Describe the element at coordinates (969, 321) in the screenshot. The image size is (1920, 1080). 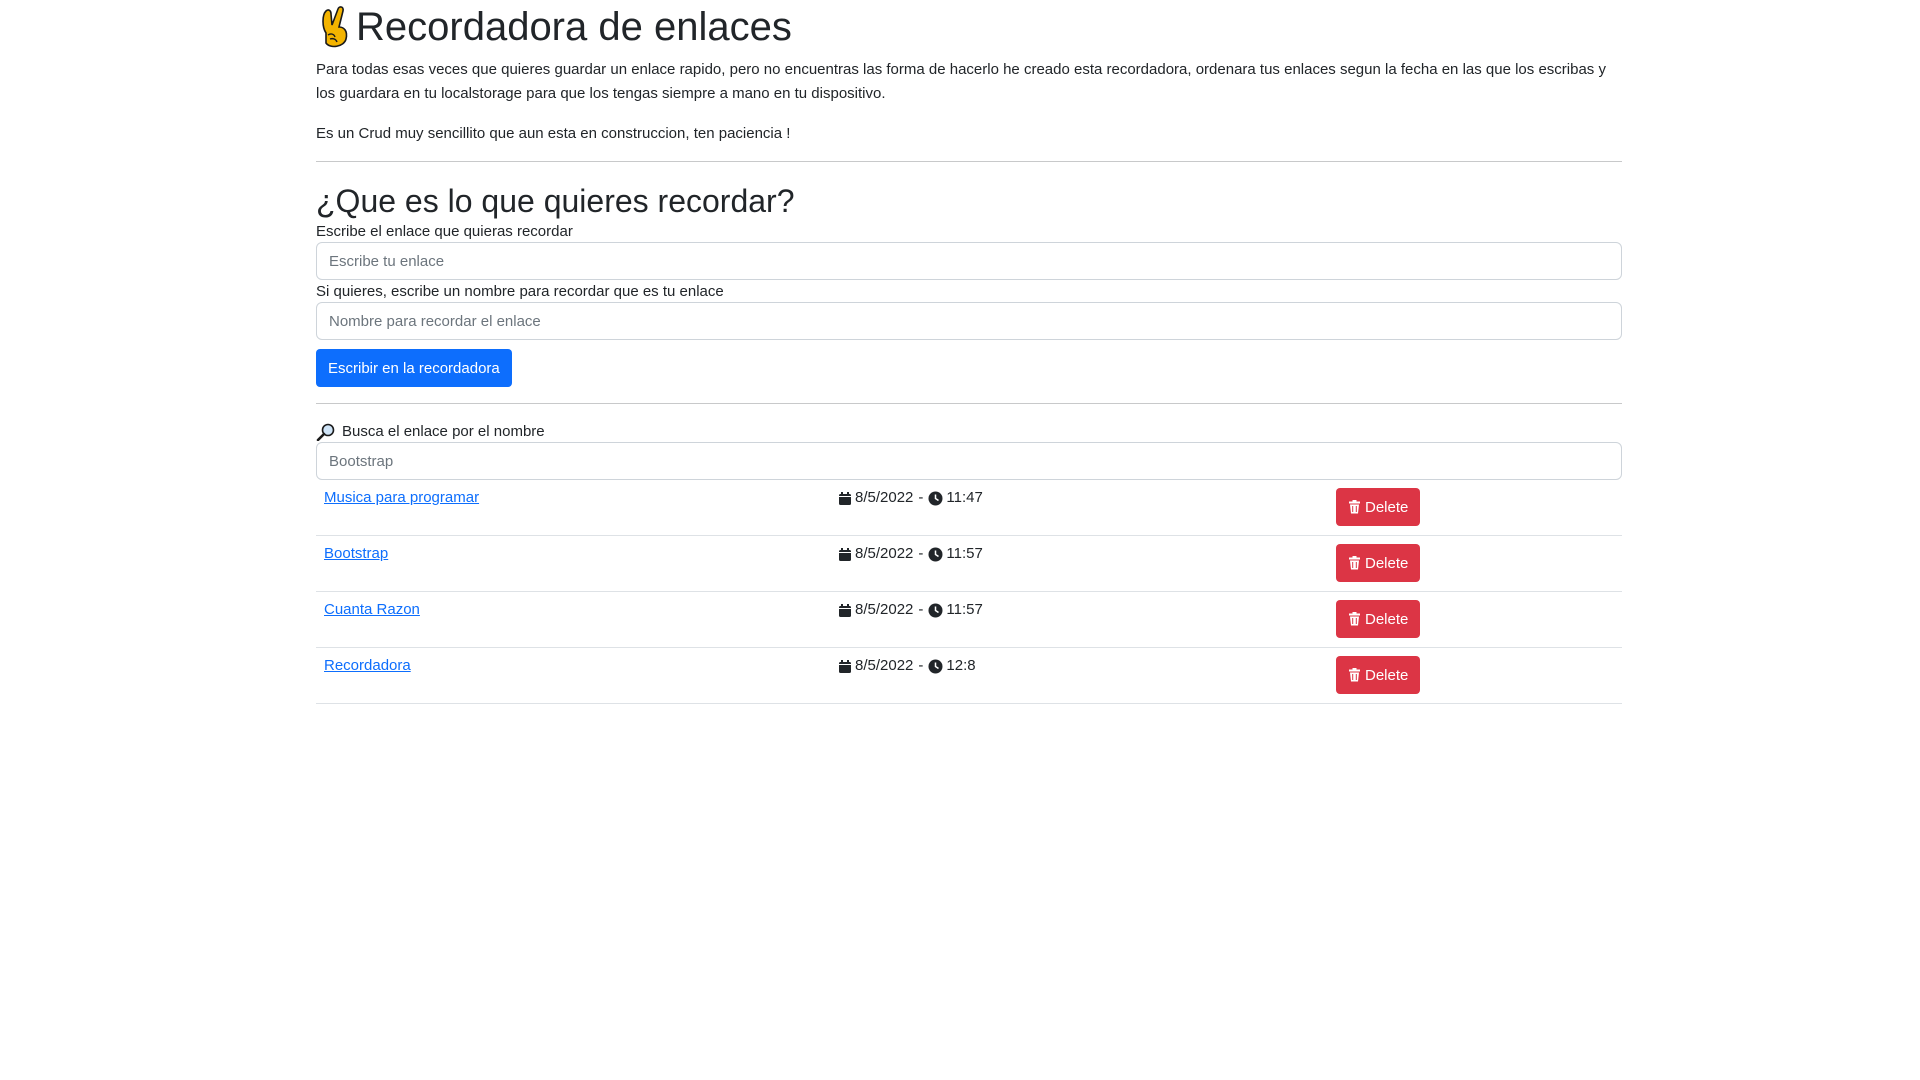
I see `name-input: Nombre para recordar el enlace` at that location.